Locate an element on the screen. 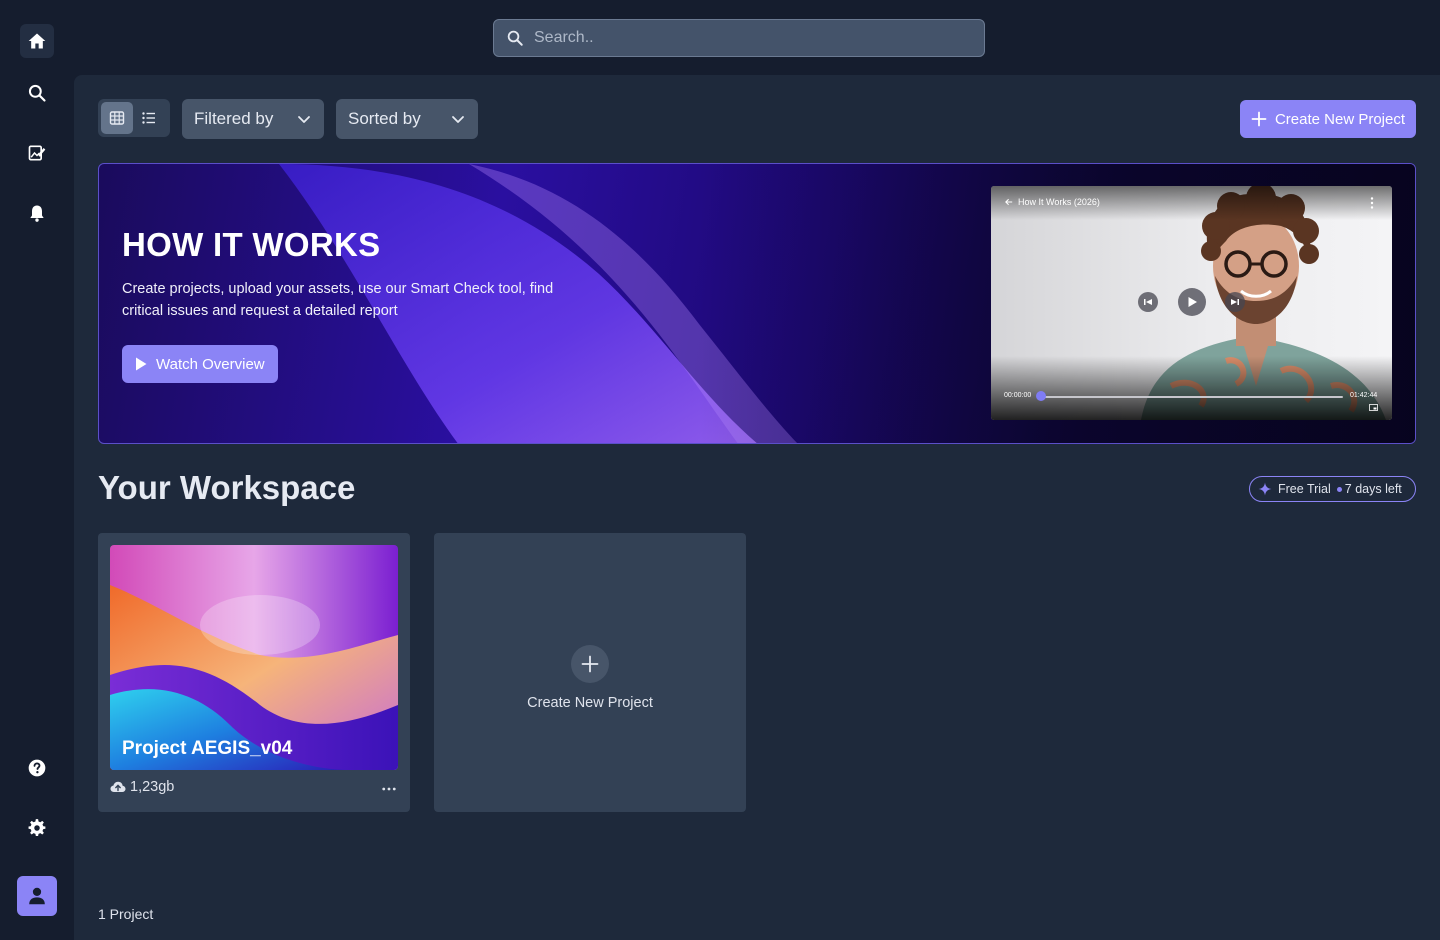  project-size: 1,23gb is located at coordinates (152, 787).